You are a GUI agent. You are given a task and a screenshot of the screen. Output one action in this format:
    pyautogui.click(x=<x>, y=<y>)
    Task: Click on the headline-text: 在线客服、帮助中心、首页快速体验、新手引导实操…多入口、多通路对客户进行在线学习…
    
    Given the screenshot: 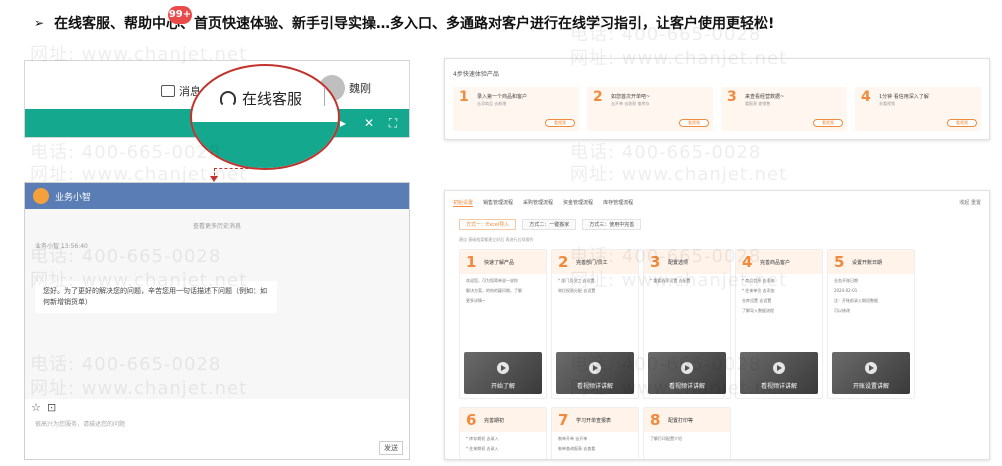 What is the action you would take?
    pyautogui.click(x=414, y=24)
    